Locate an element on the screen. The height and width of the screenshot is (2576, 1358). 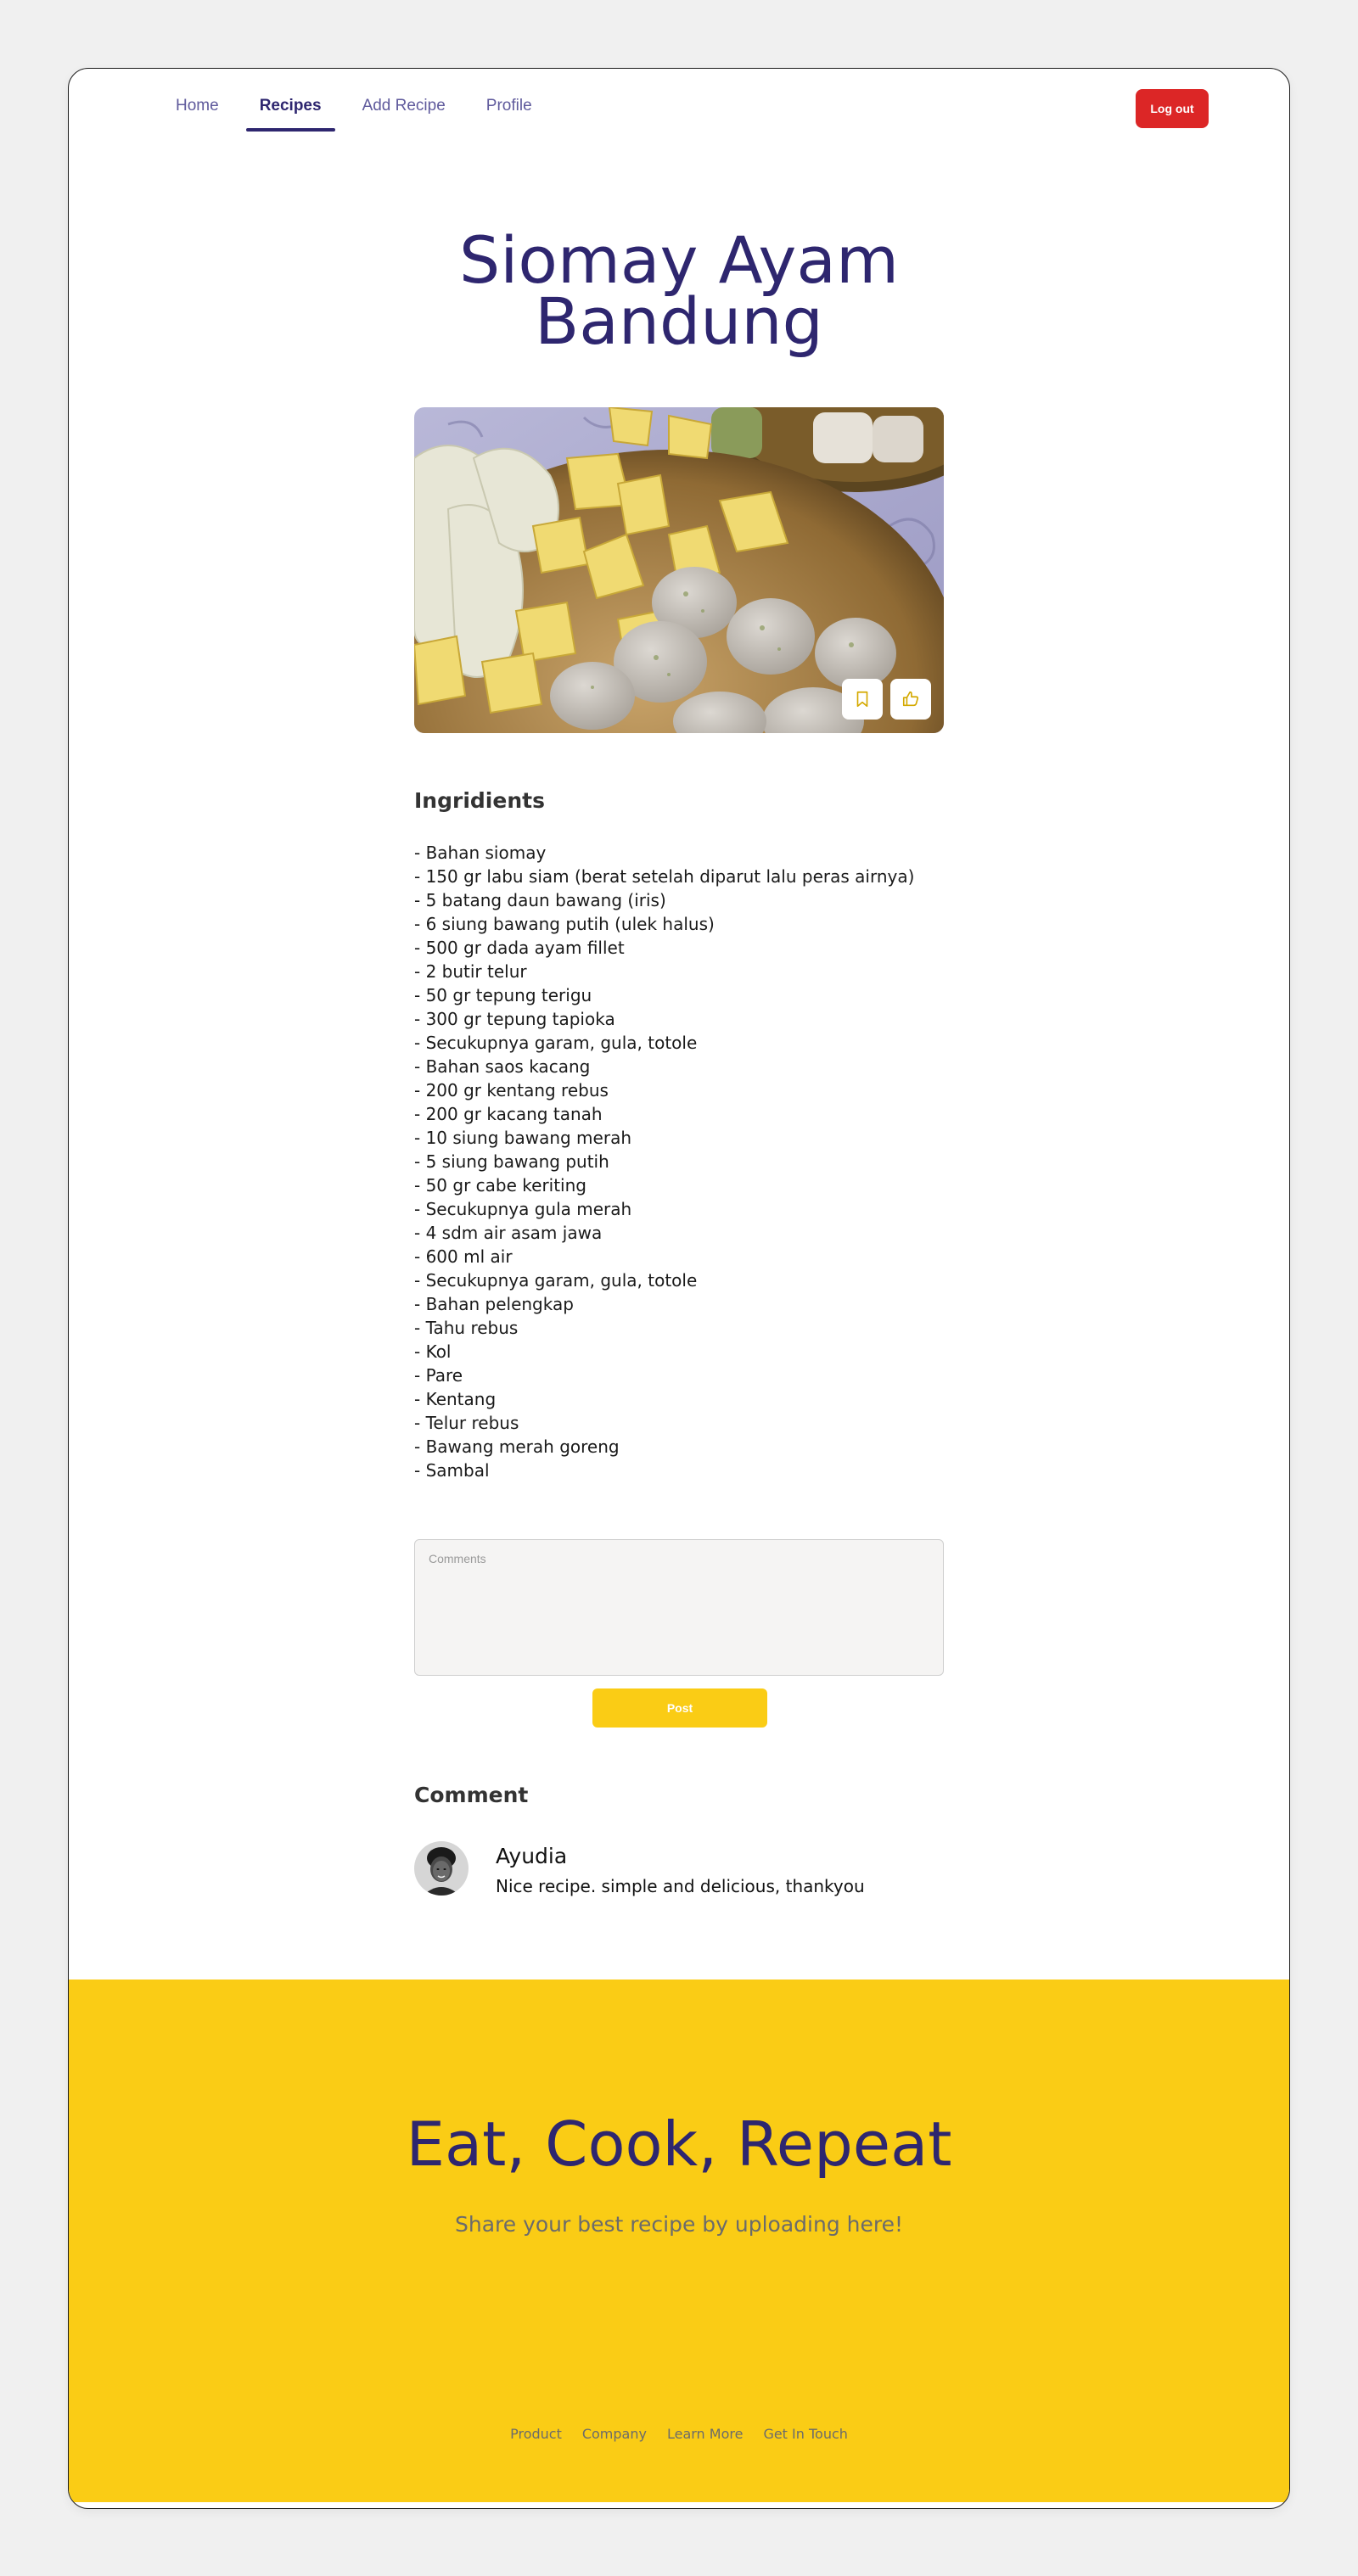
comments-heading: Comment is located at coordinates (471, 1795).